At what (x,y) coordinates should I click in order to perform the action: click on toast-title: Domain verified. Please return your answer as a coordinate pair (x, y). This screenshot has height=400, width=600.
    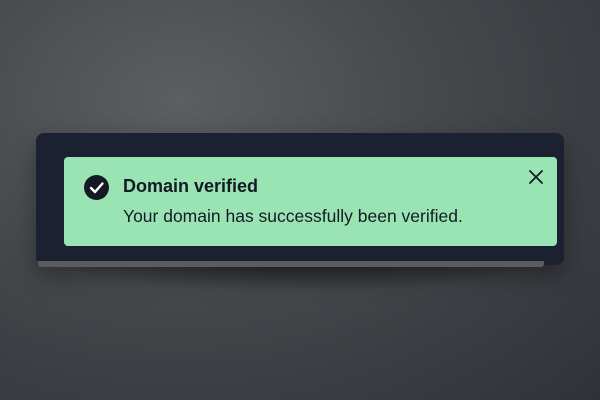
    Looking at the image, I should click on (191, 186).